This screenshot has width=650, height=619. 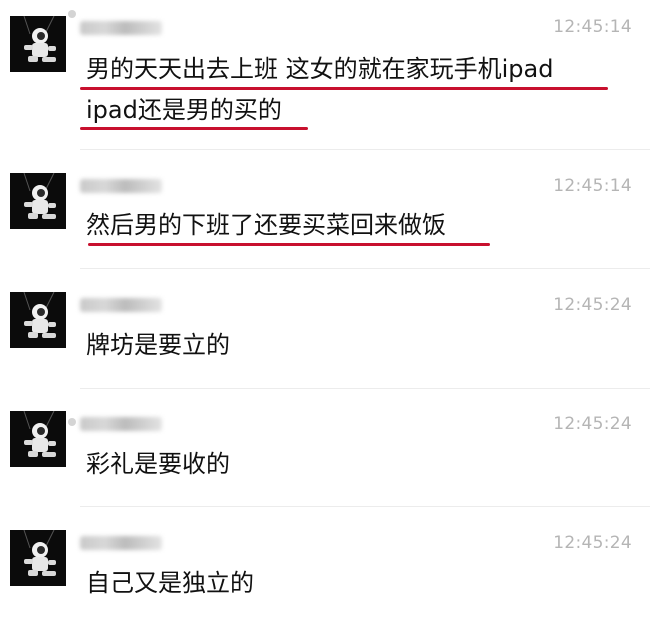 What do you see at coordinates (158, 464) in the screenshot?
I see `message-text-line-1: 彩礼是要收的` at bounding box center [158, 464].